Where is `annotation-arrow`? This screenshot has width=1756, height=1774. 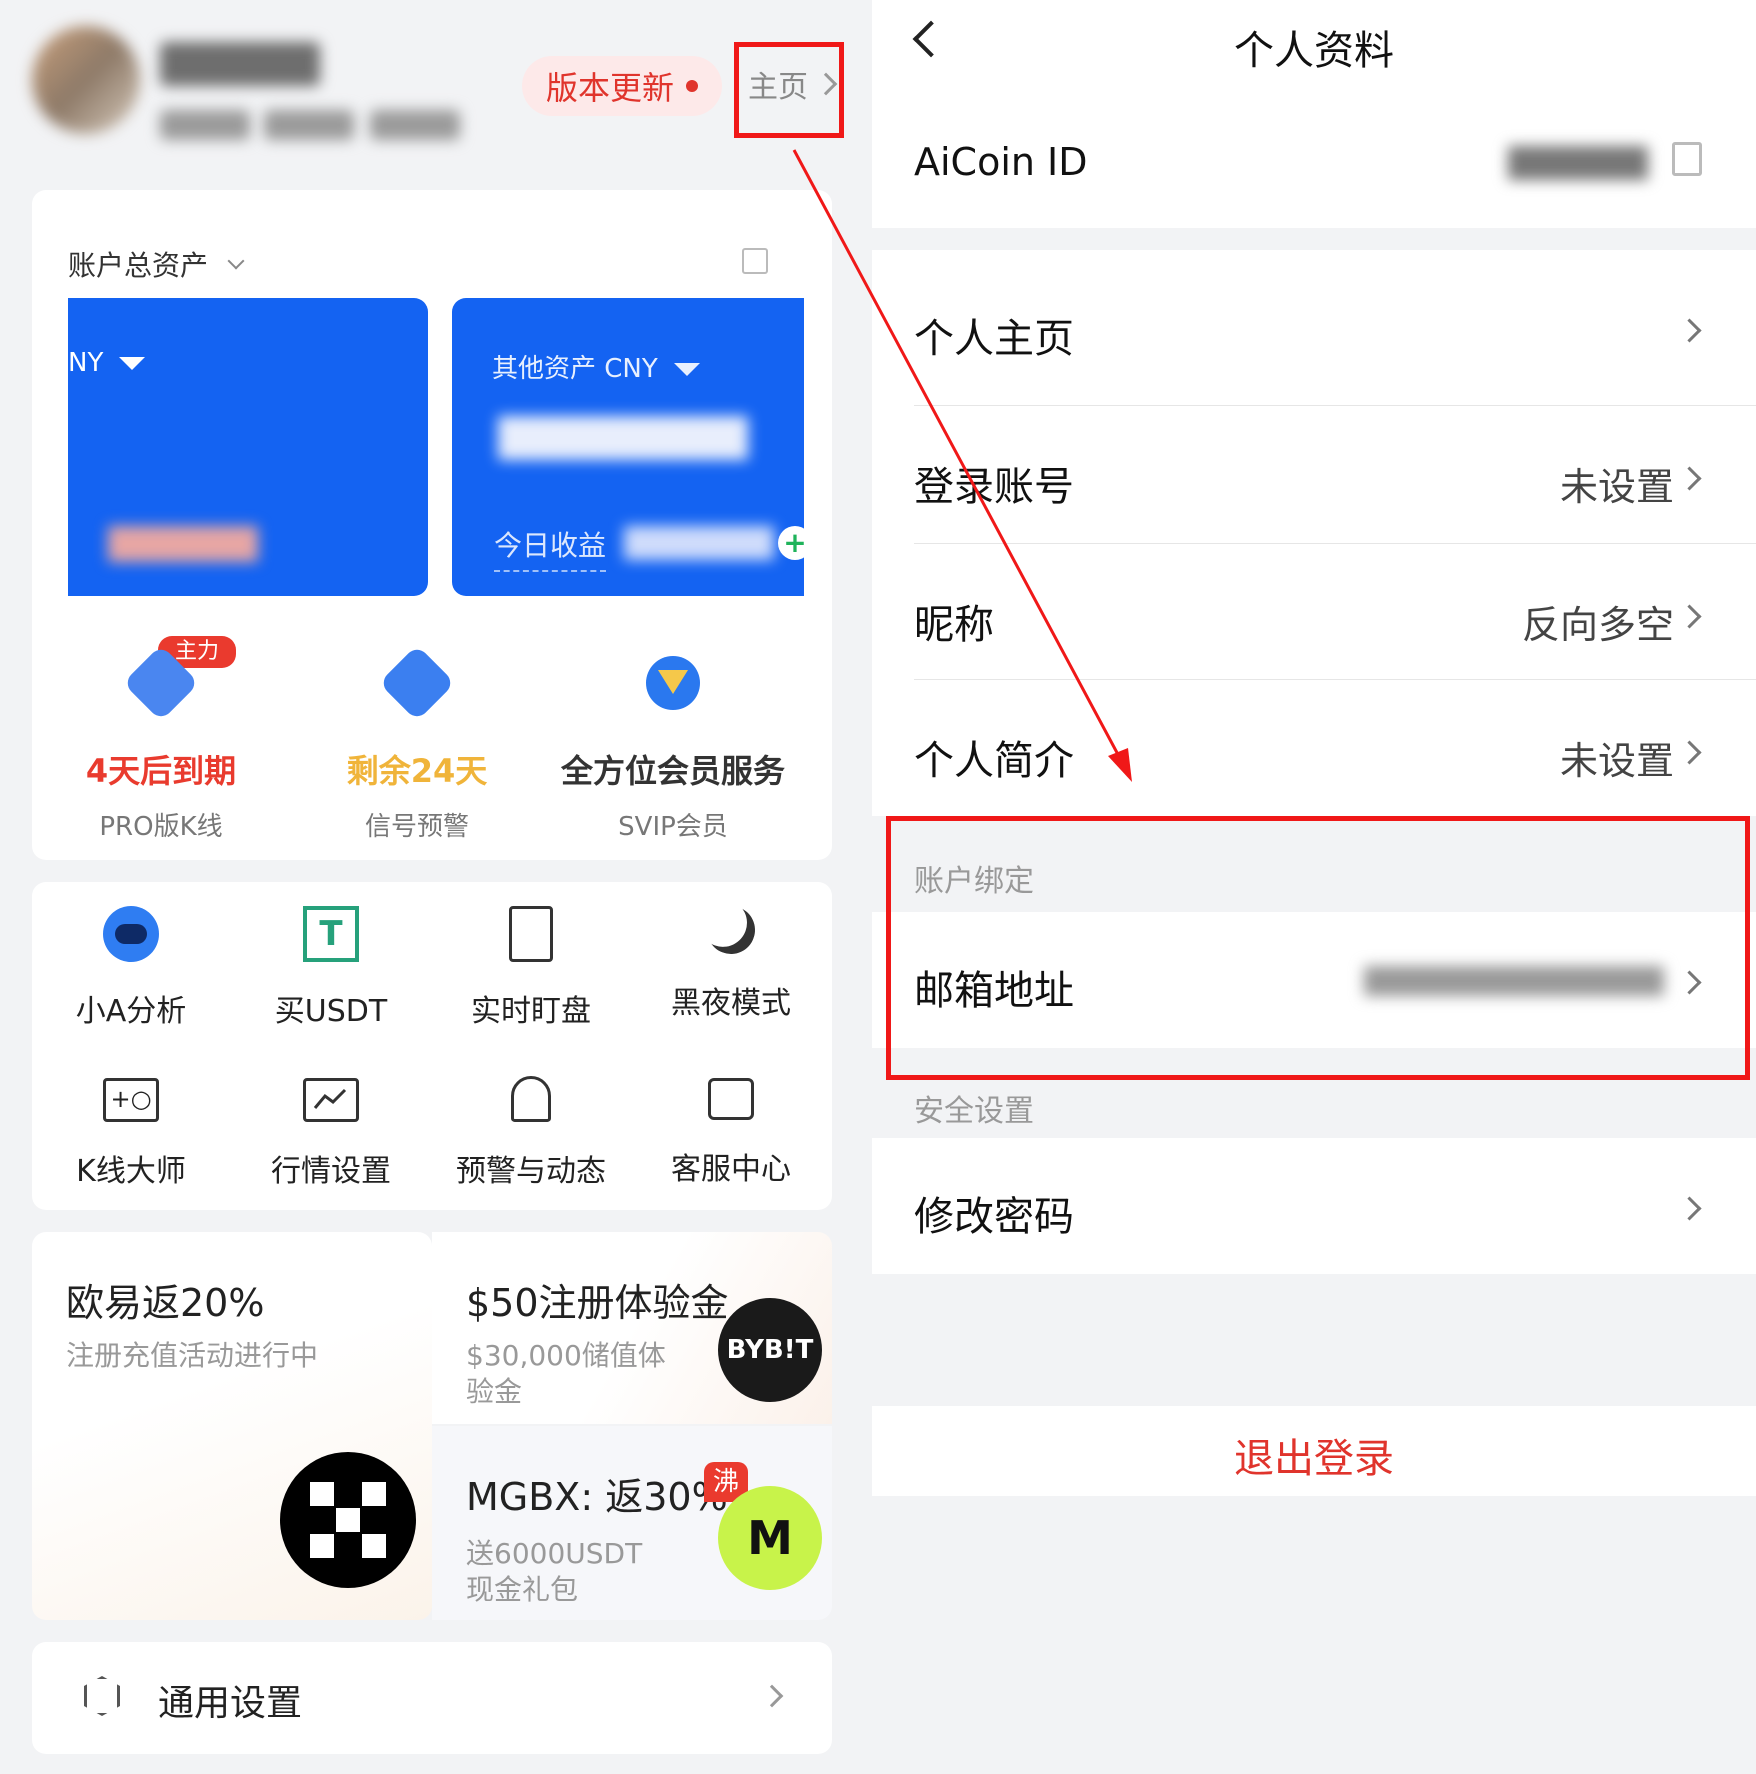 annotation-arrow is located at coordinates (962, 465).